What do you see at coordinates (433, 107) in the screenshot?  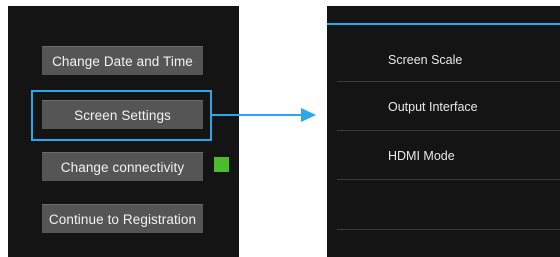 I see `setting-label-output-interface: Output Interface` at bounding box center [433, 107].